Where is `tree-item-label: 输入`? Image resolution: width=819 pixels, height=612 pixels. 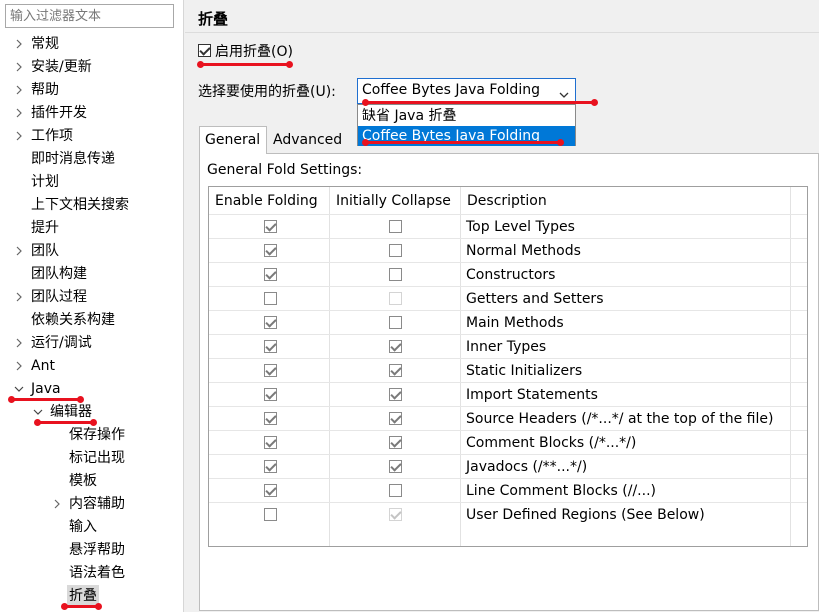 tree-item-label: 输入 is located at coordinates (83, 527).